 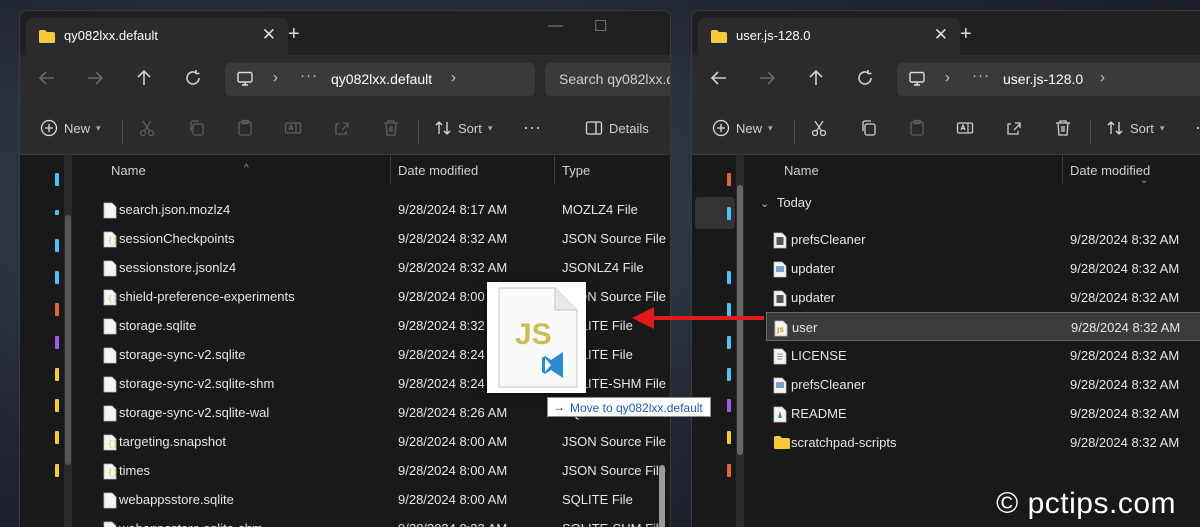 I want to click on json-file-icon: {}, so click(x=110, y=299).